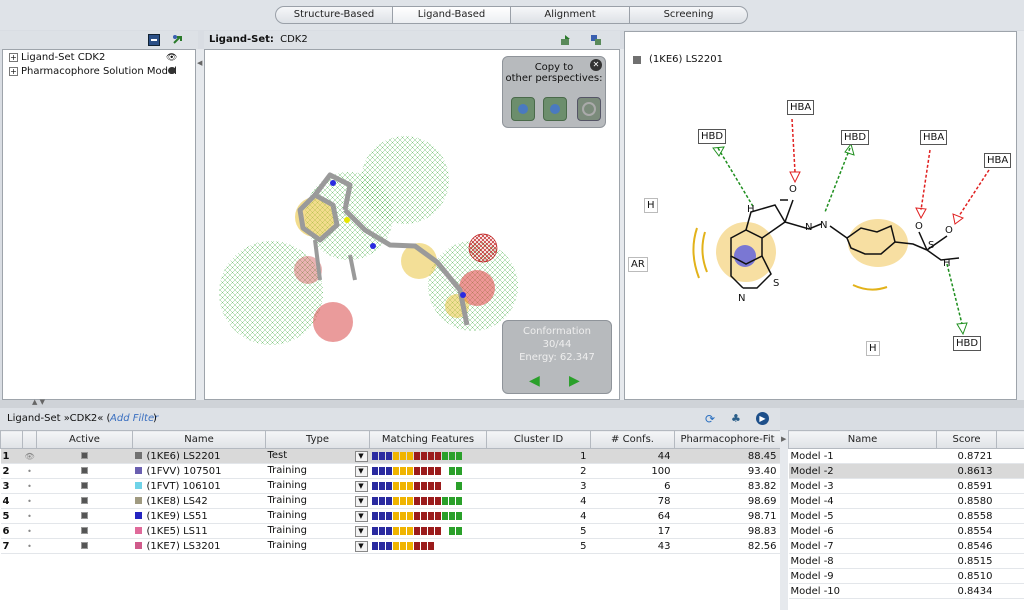  I want to click on refresh-icon: ⟳, so click(710, 419).